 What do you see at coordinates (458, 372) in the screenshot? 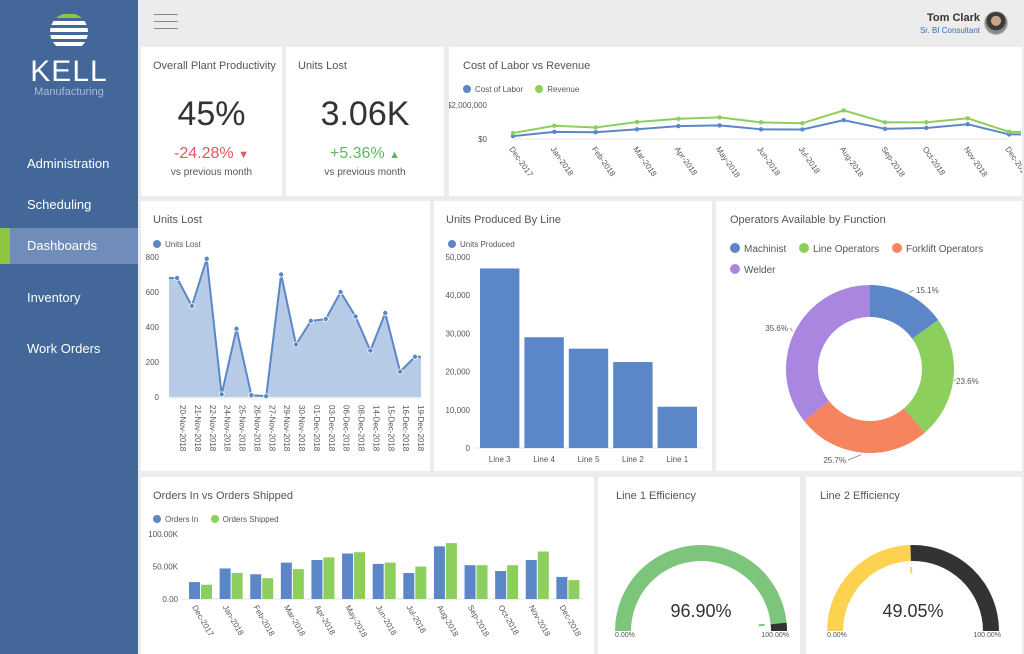
I see `y-tick-label: 20,000` at bounding box center [458, 372].